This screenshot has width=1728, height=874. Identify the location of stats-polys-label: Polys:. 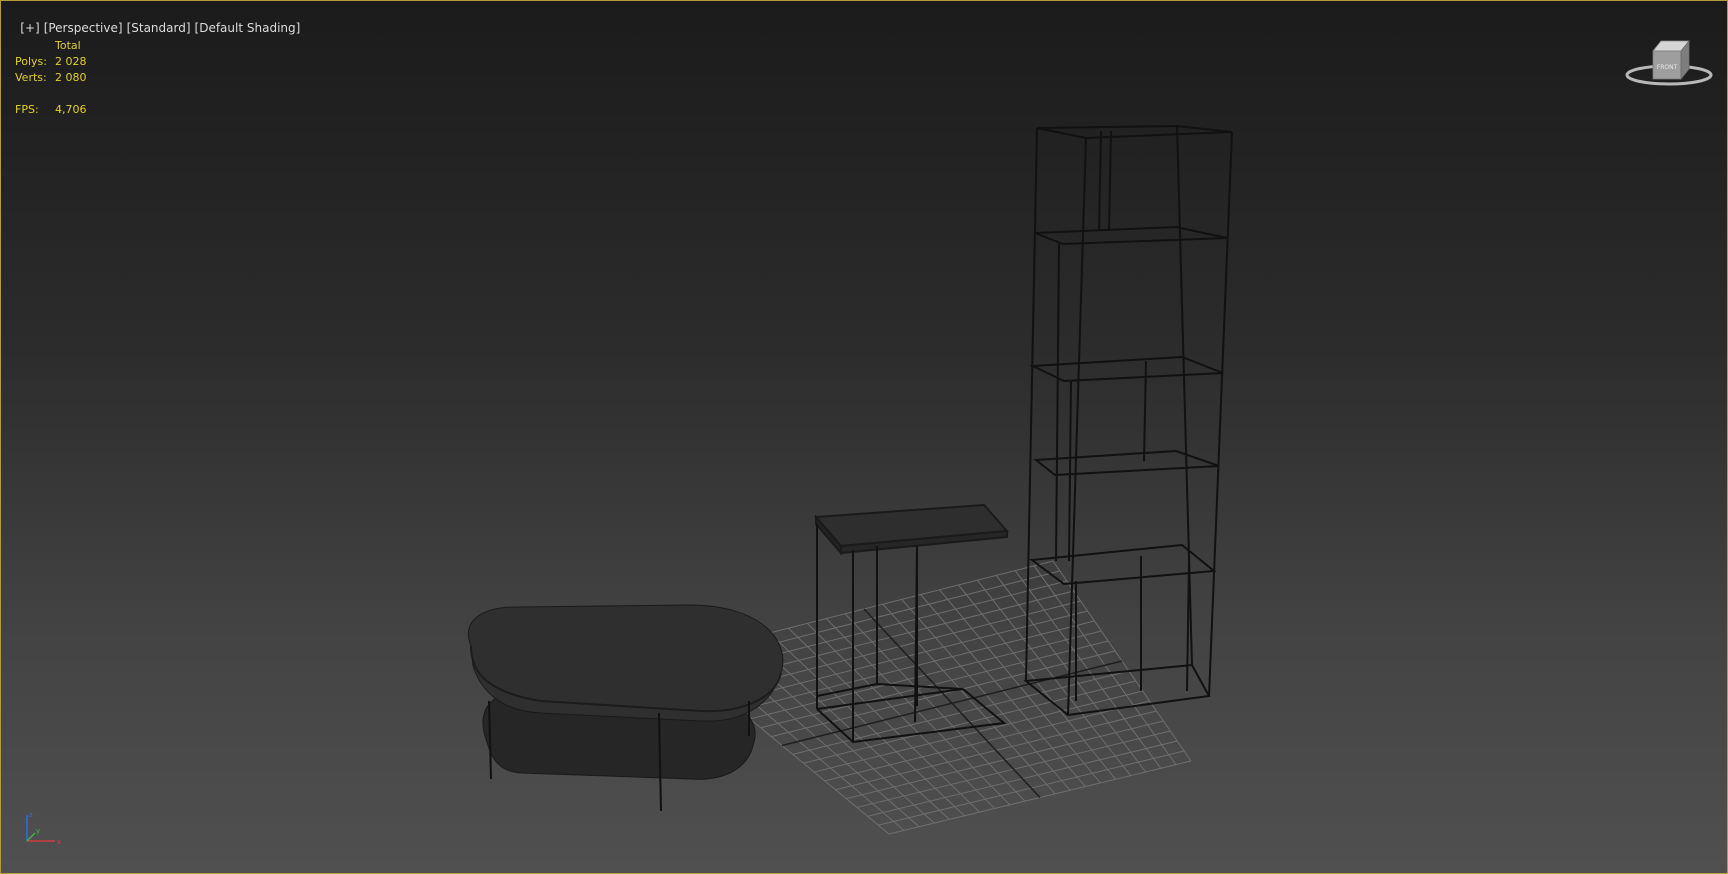
(31, 61).